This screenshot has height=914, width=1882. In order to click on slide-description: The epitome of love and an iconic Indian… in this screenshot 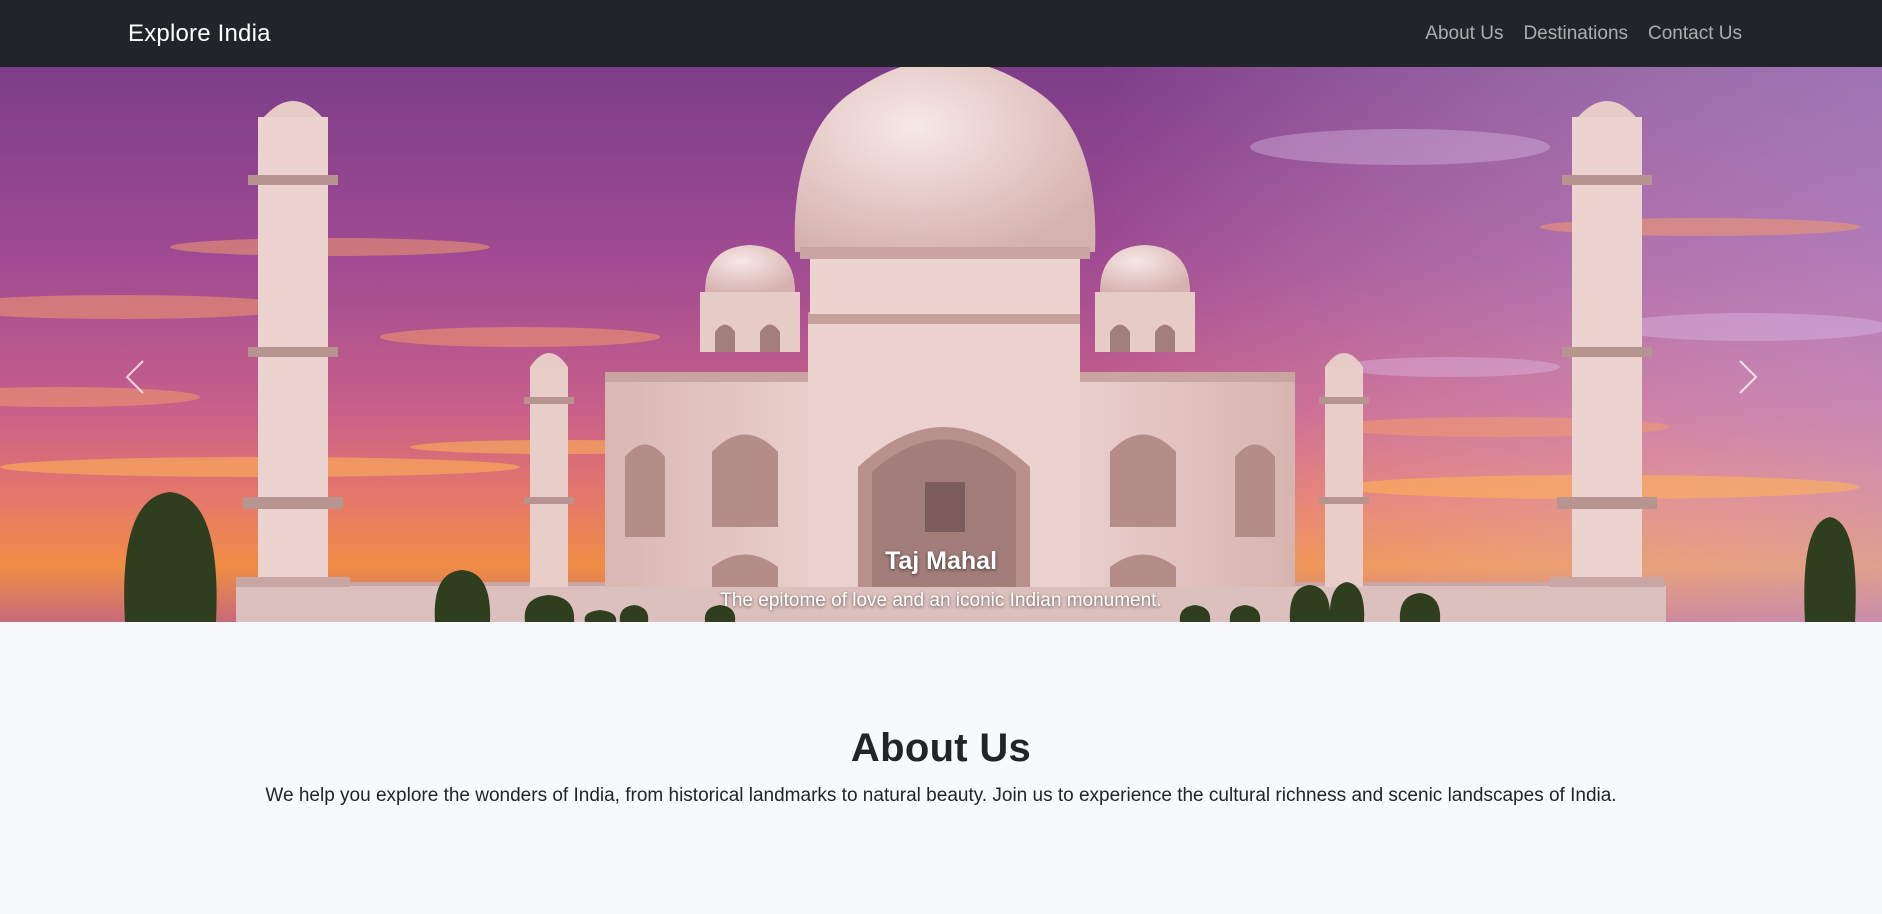, I will do `click(941, 600)`.